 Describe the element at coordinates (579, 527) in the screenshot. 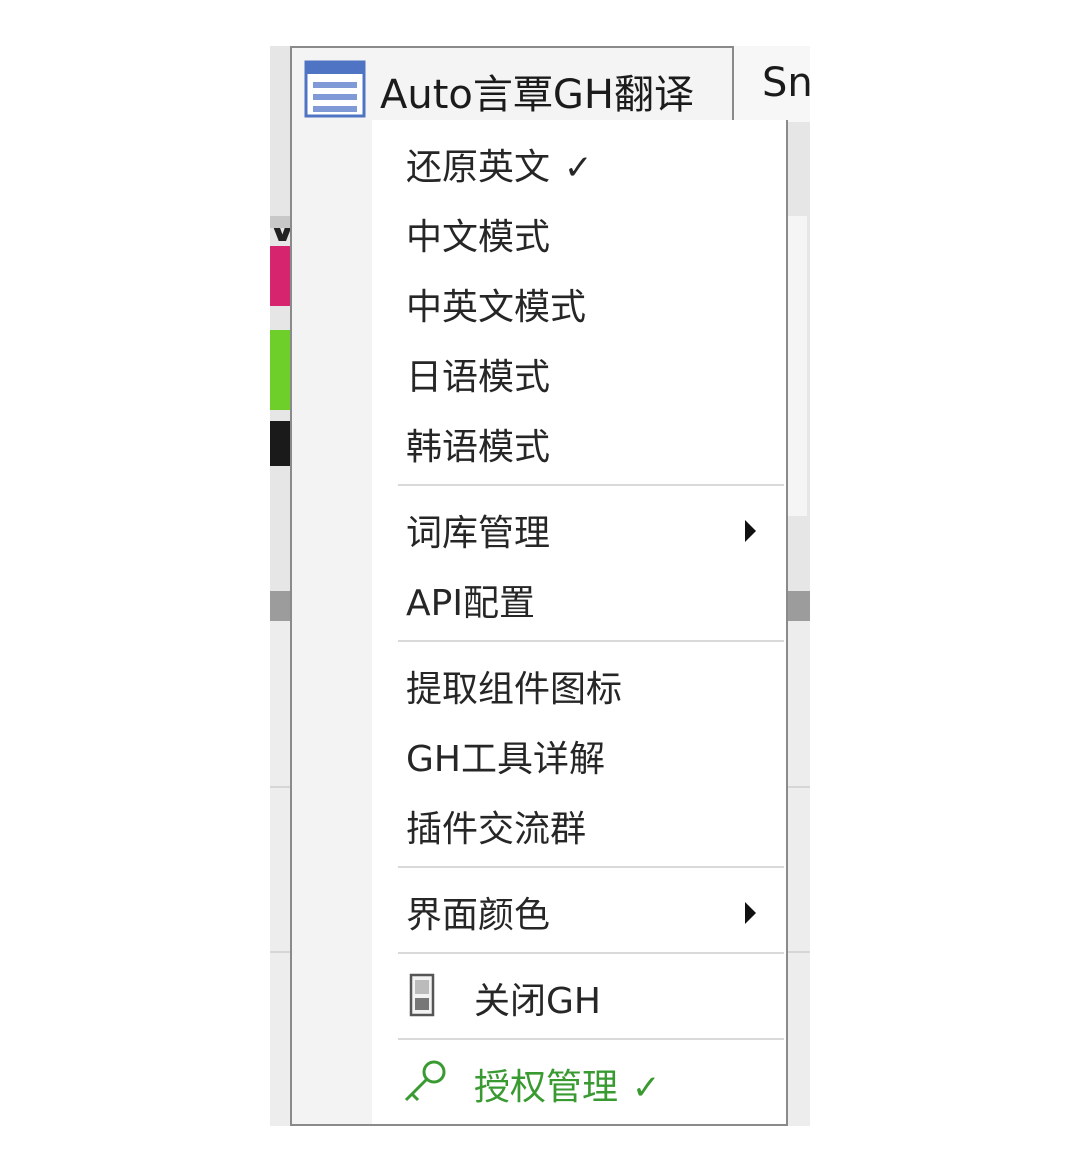

I see `menu-item: 词库管理` at that location.